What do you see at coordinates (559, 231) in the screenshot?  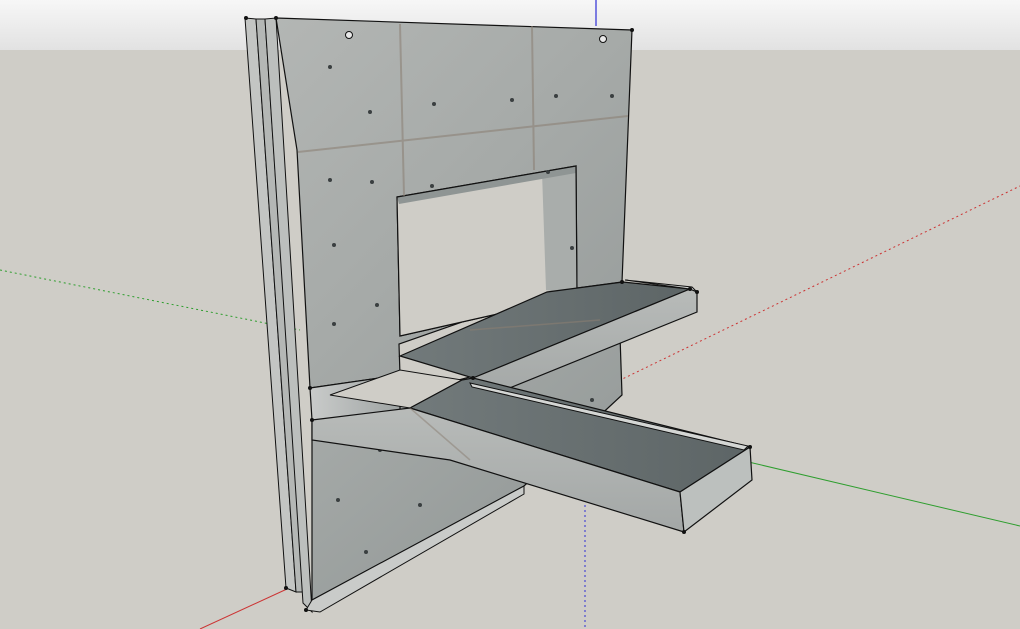 I see `window-reveal-right` at bounding box center [559, 231].